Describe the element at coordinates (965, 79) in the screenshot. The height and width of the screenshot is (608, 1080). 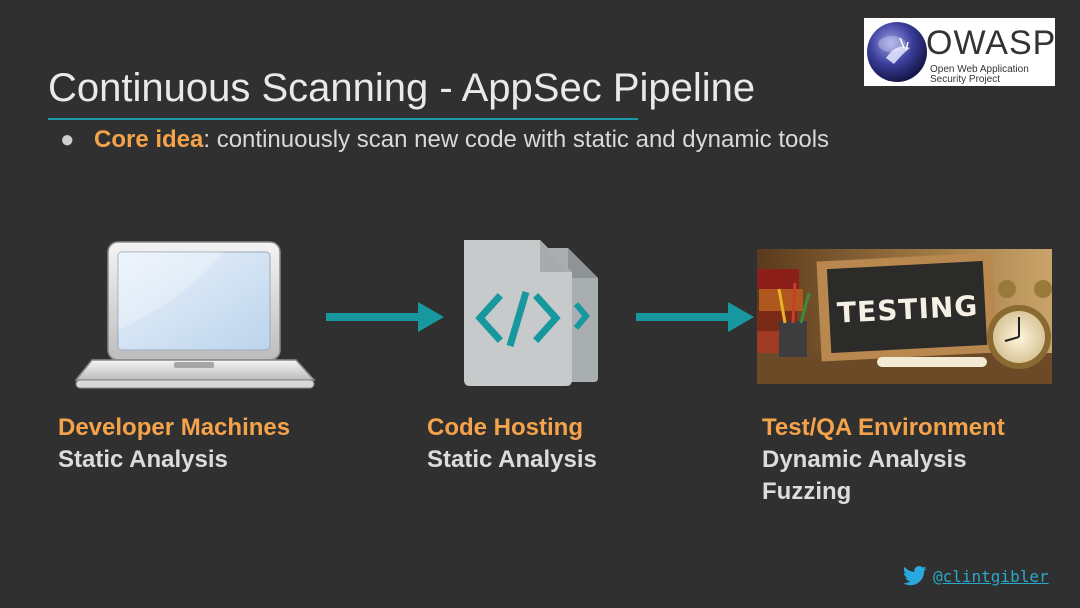
I see `owasp-tagline-line-2: Security Project` at that location.